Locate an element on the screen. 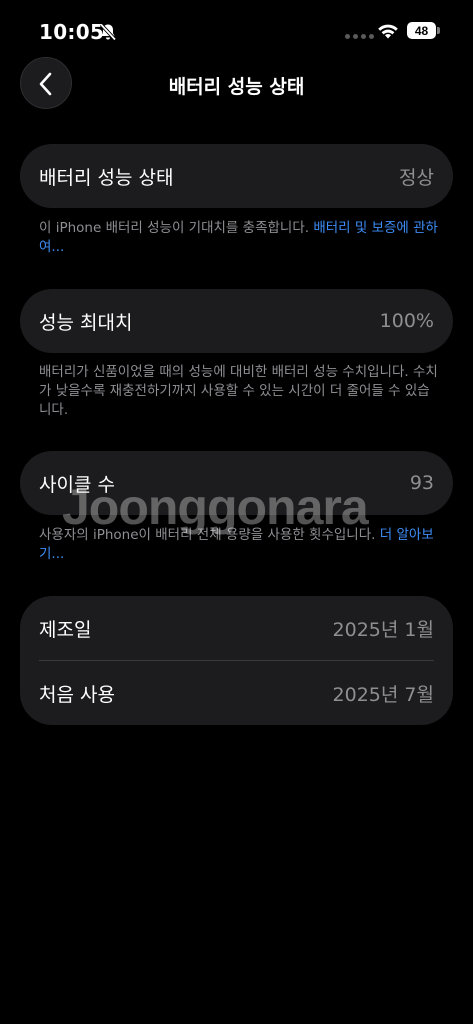 This screenshot has width=473, height=1024. battery-health-card: 배터리 성능 상태 정상 is located at coordinates (236, 176).